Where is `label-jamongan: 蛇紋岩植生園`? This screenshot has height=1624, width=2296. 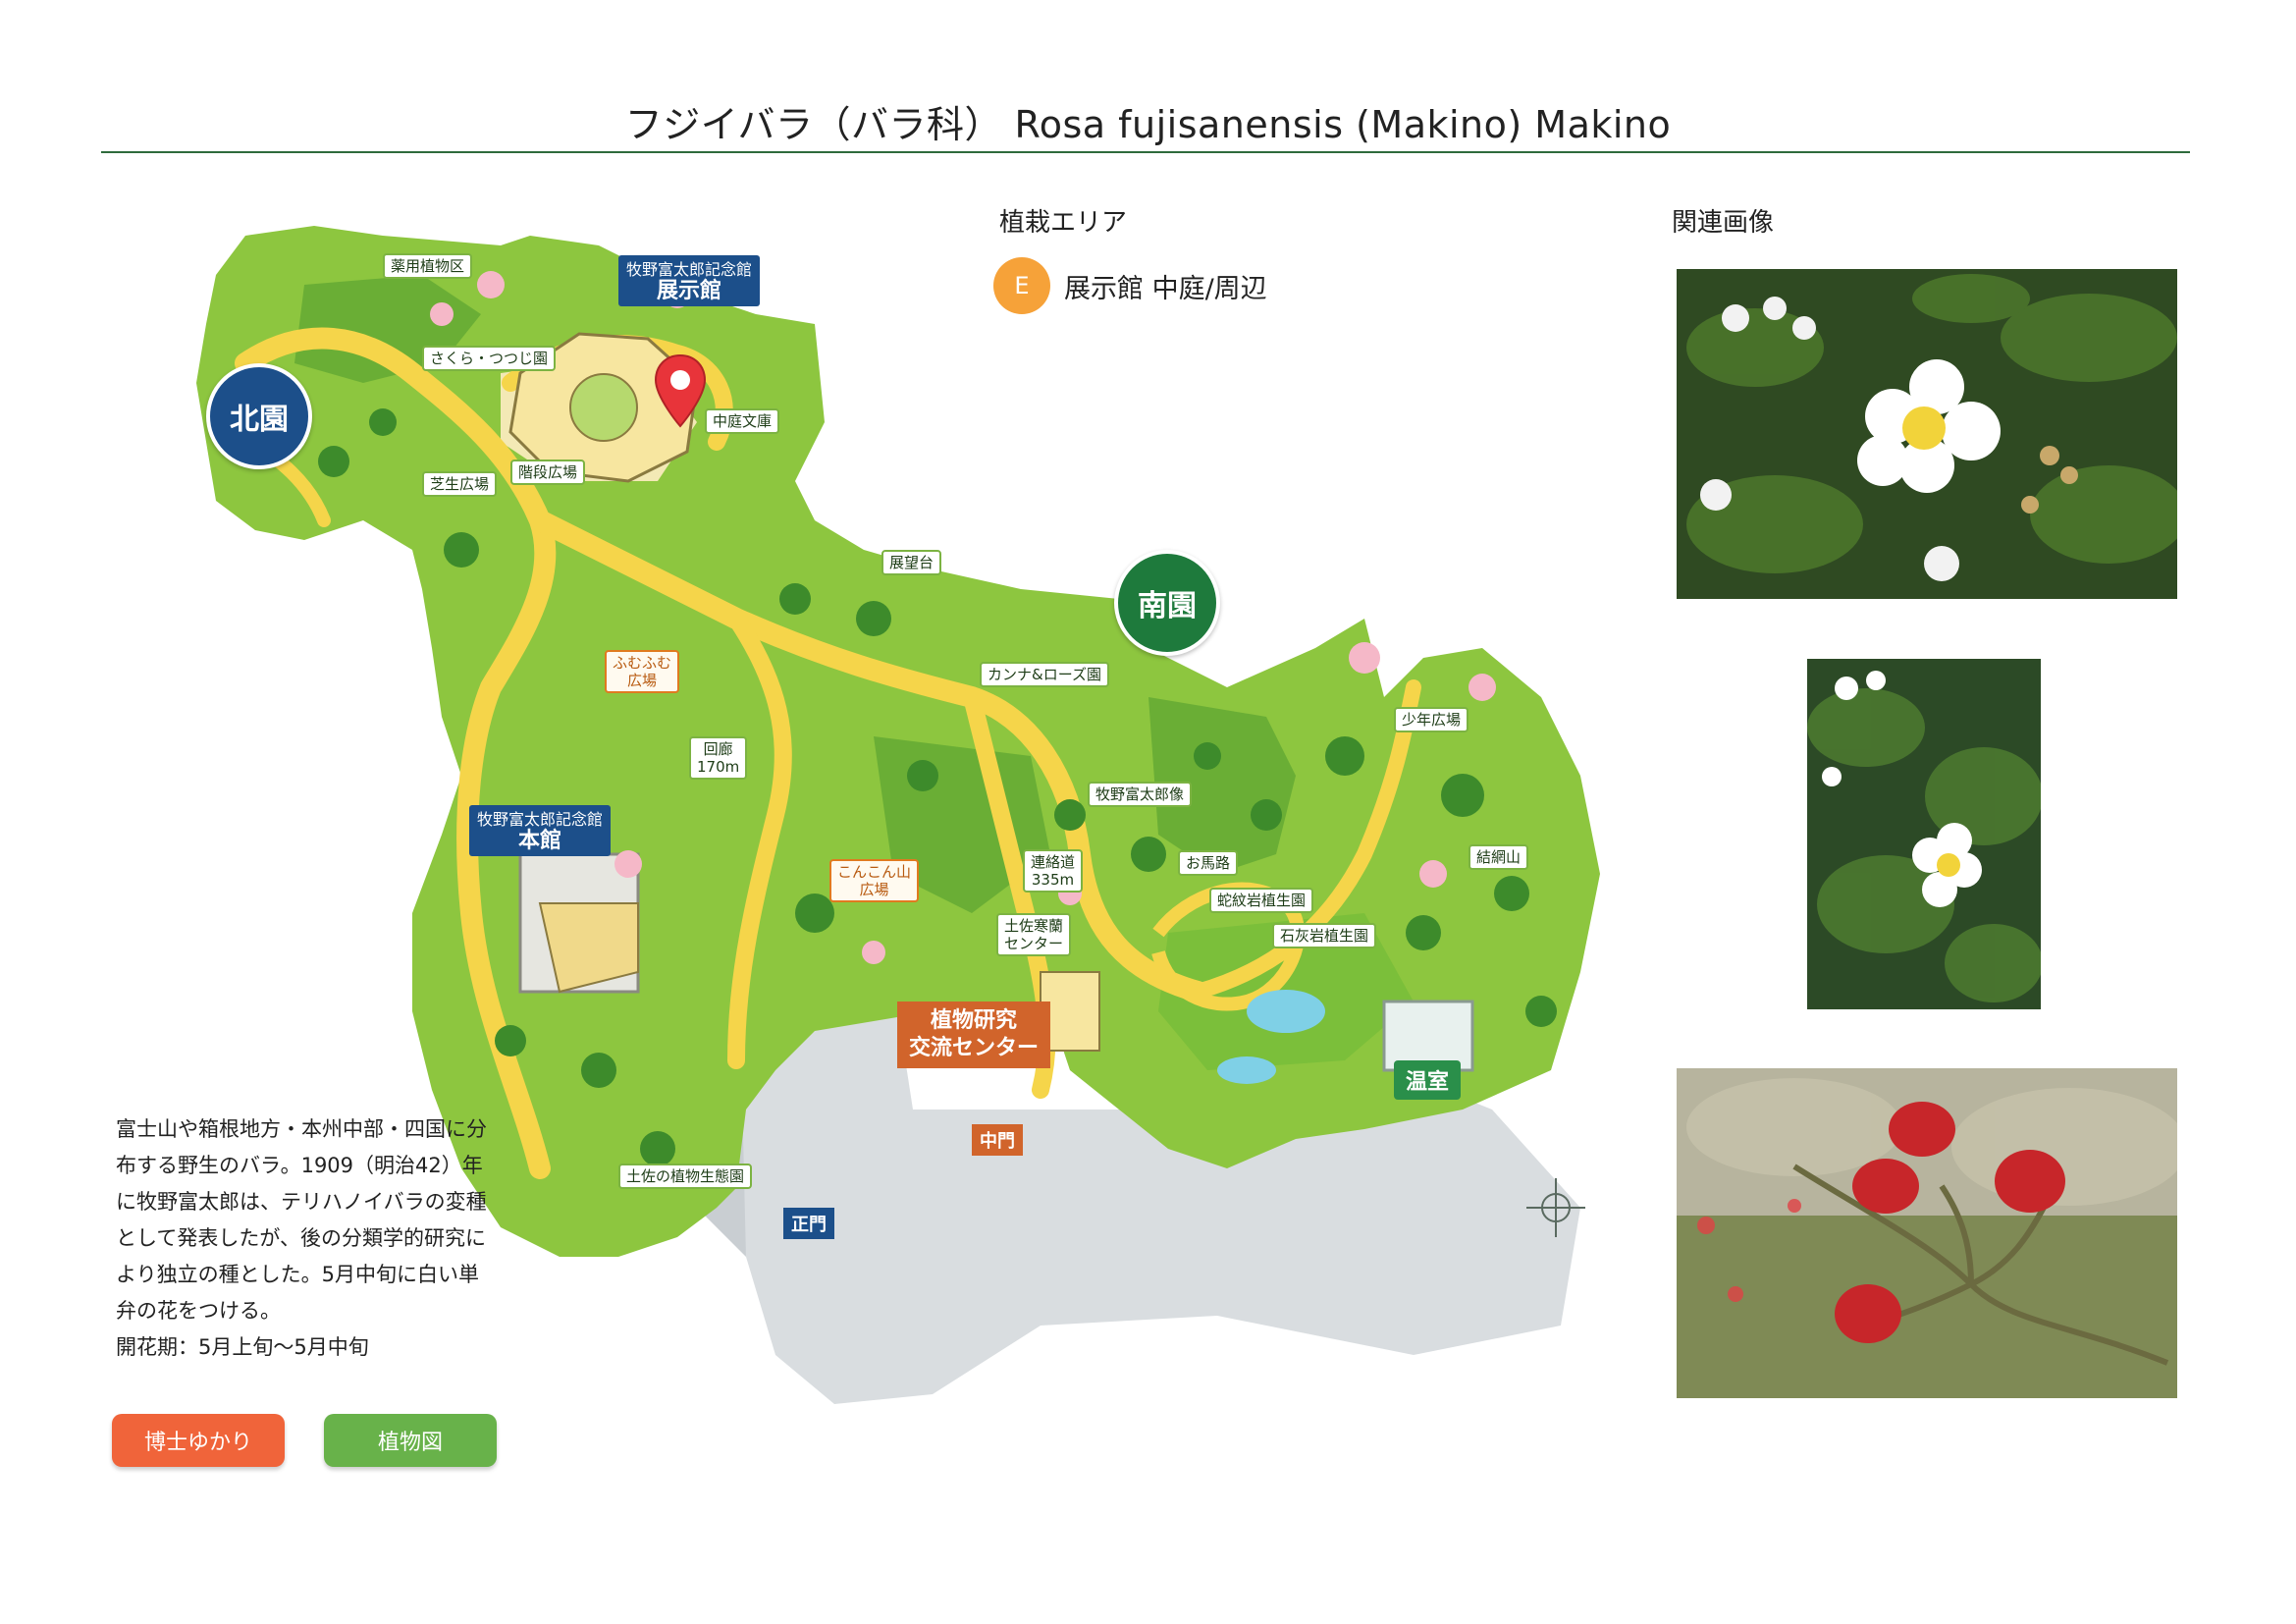
label-jamongan: 蛇紋岩植生園 is located at coordinates (1261, 900).